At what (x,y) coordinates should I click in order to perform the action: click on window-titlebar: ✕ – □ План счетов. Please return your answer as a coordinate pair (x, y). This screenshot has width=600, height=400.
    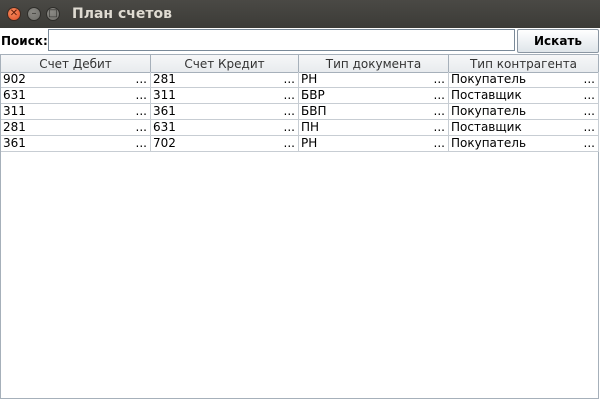
    Looking at the image, I should click on (300, 14).